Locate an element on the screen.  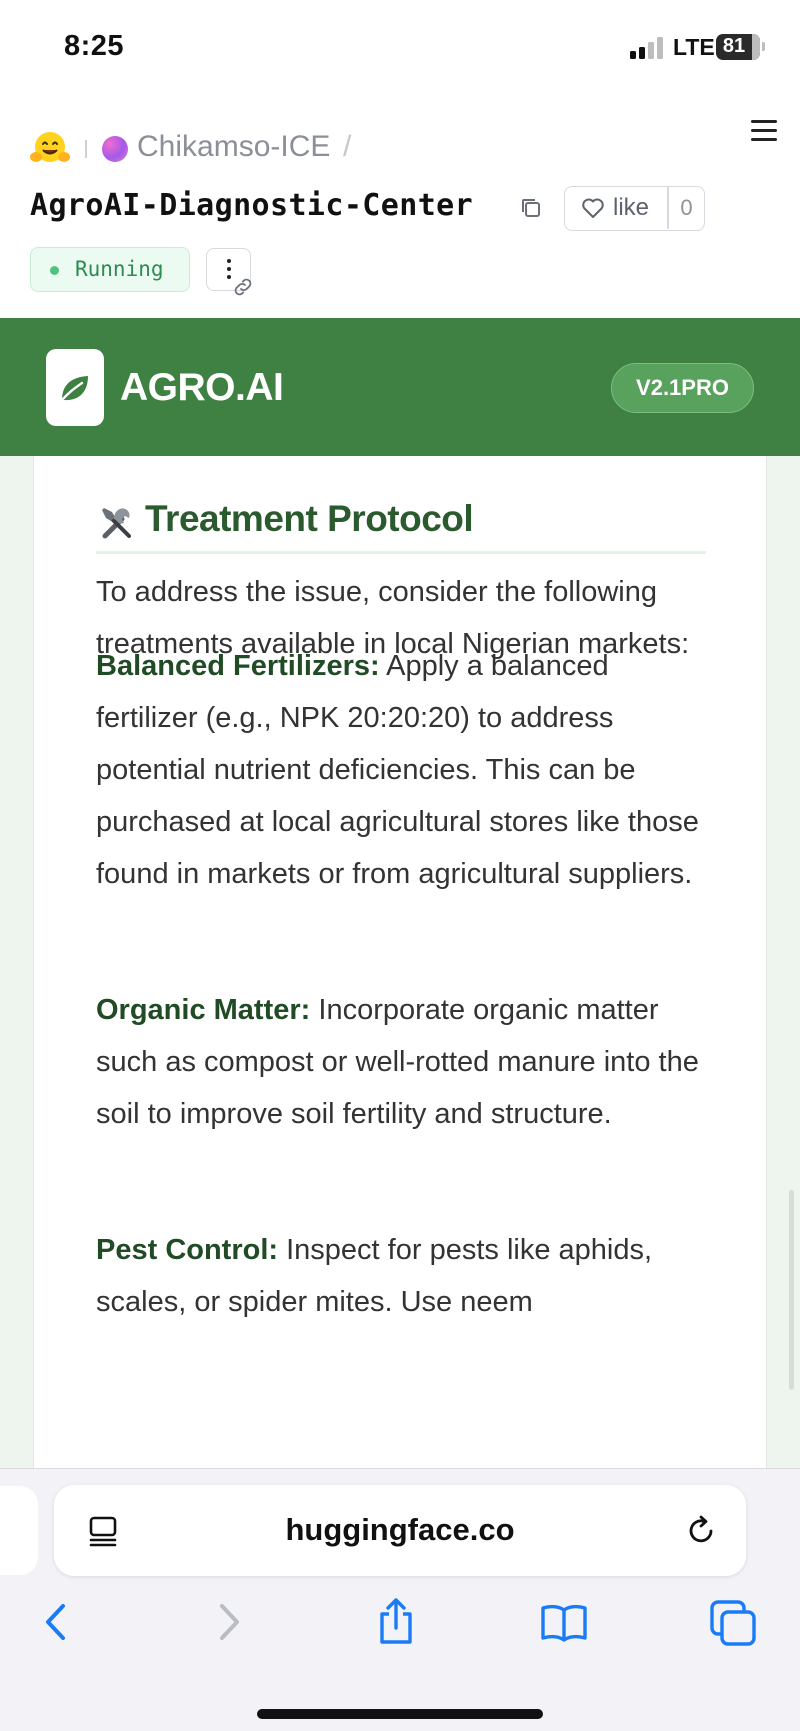
owner-avatar is located at coordinates (115, 149).